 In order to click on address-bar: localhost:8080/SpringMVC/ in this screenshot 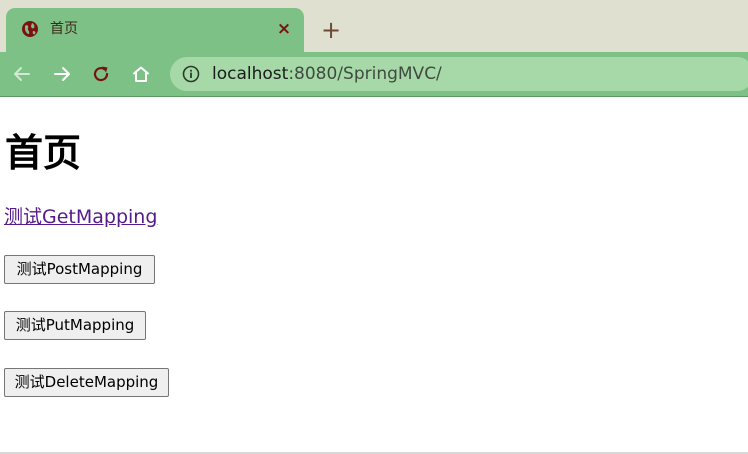, I will do `click(459, 74)`.